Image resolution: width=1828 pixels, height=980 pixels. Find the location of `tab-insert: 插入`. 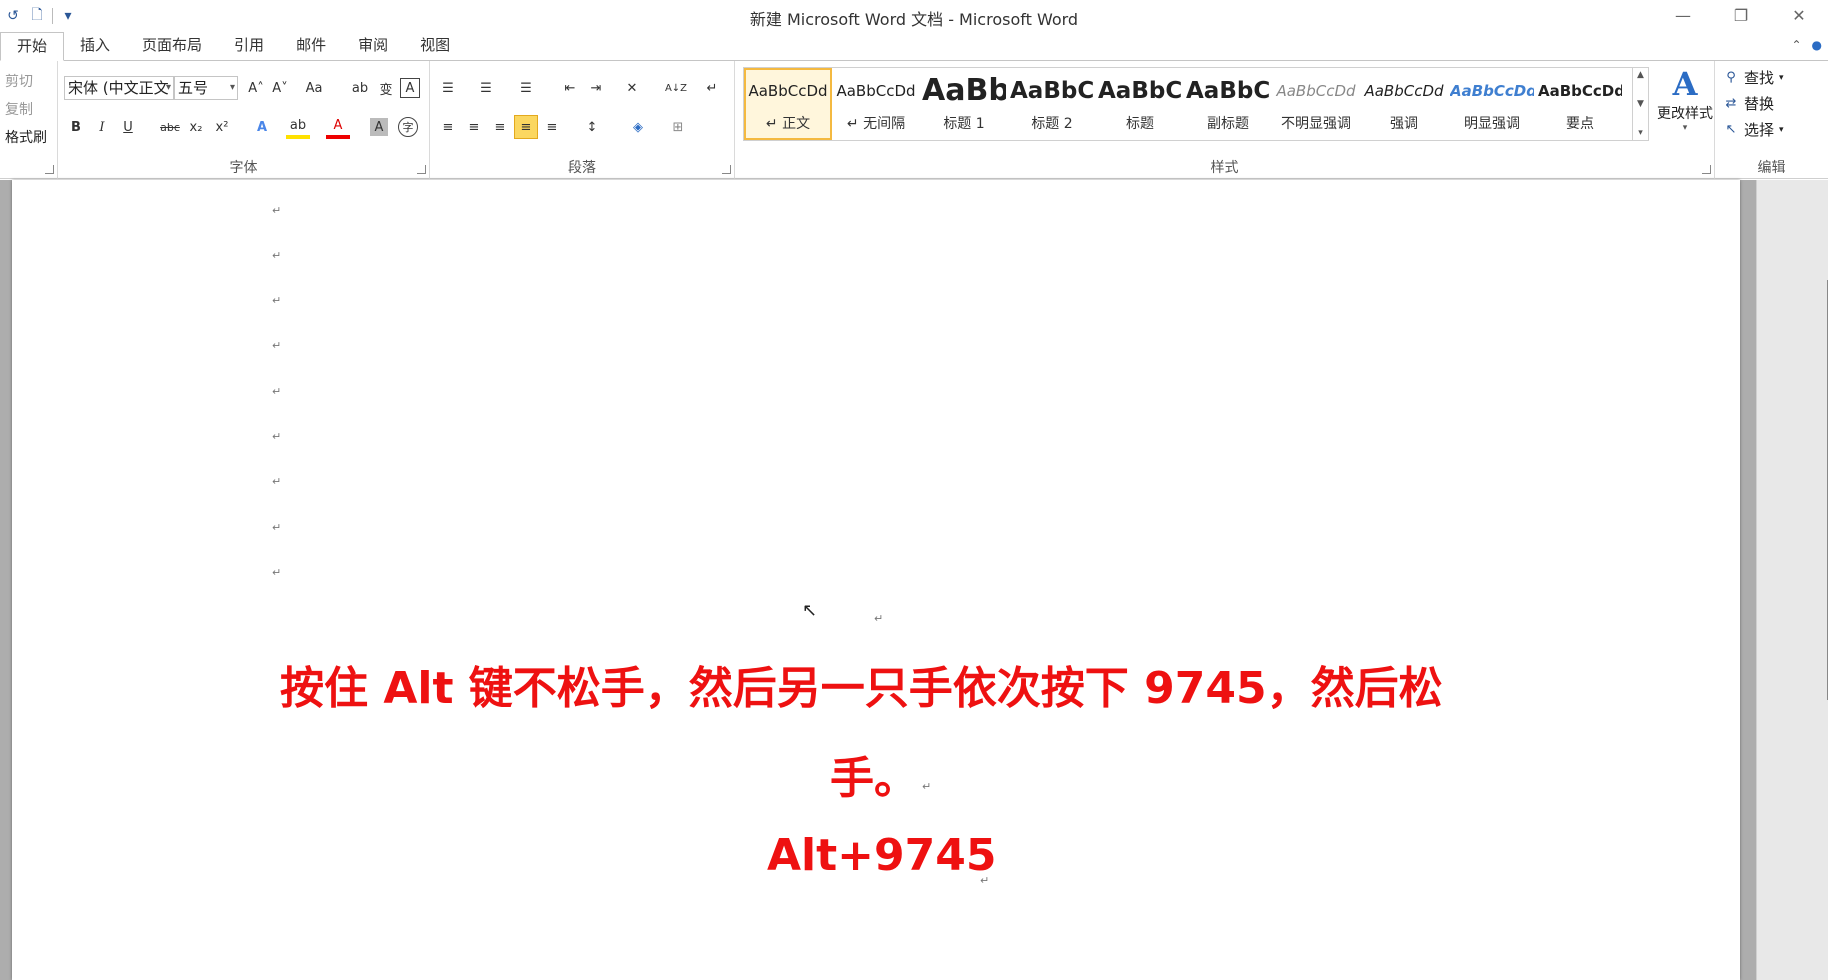

tab-insert: 插入 is located at coordinates (95, 46).